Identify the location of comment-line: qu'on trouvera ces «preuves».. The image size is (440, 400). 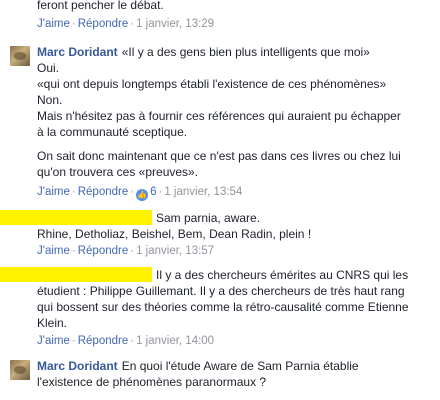
(118, 172).